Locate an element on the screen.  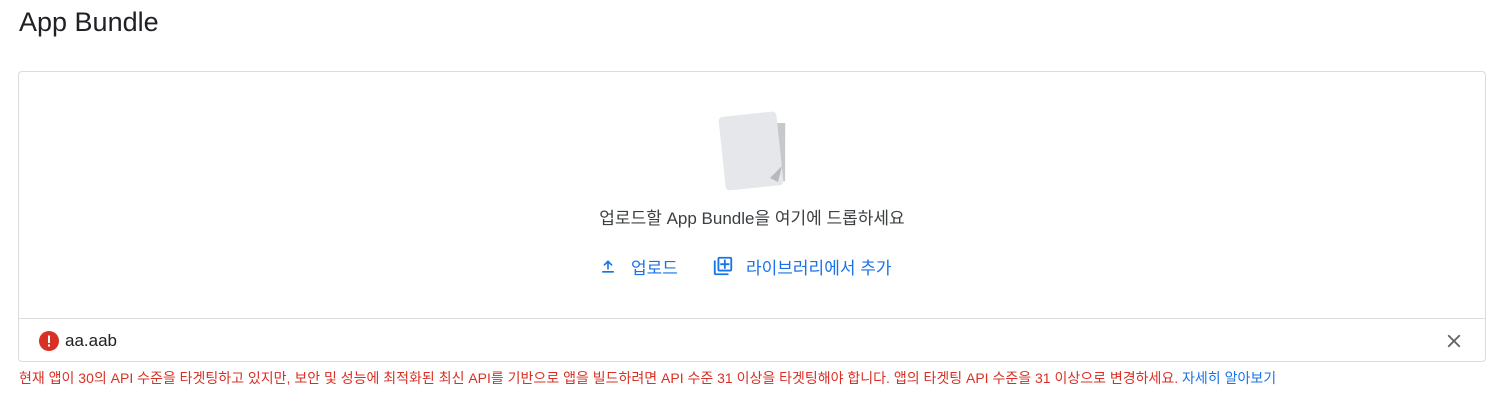
document-stack-icon is located at coordinates (752, 151).